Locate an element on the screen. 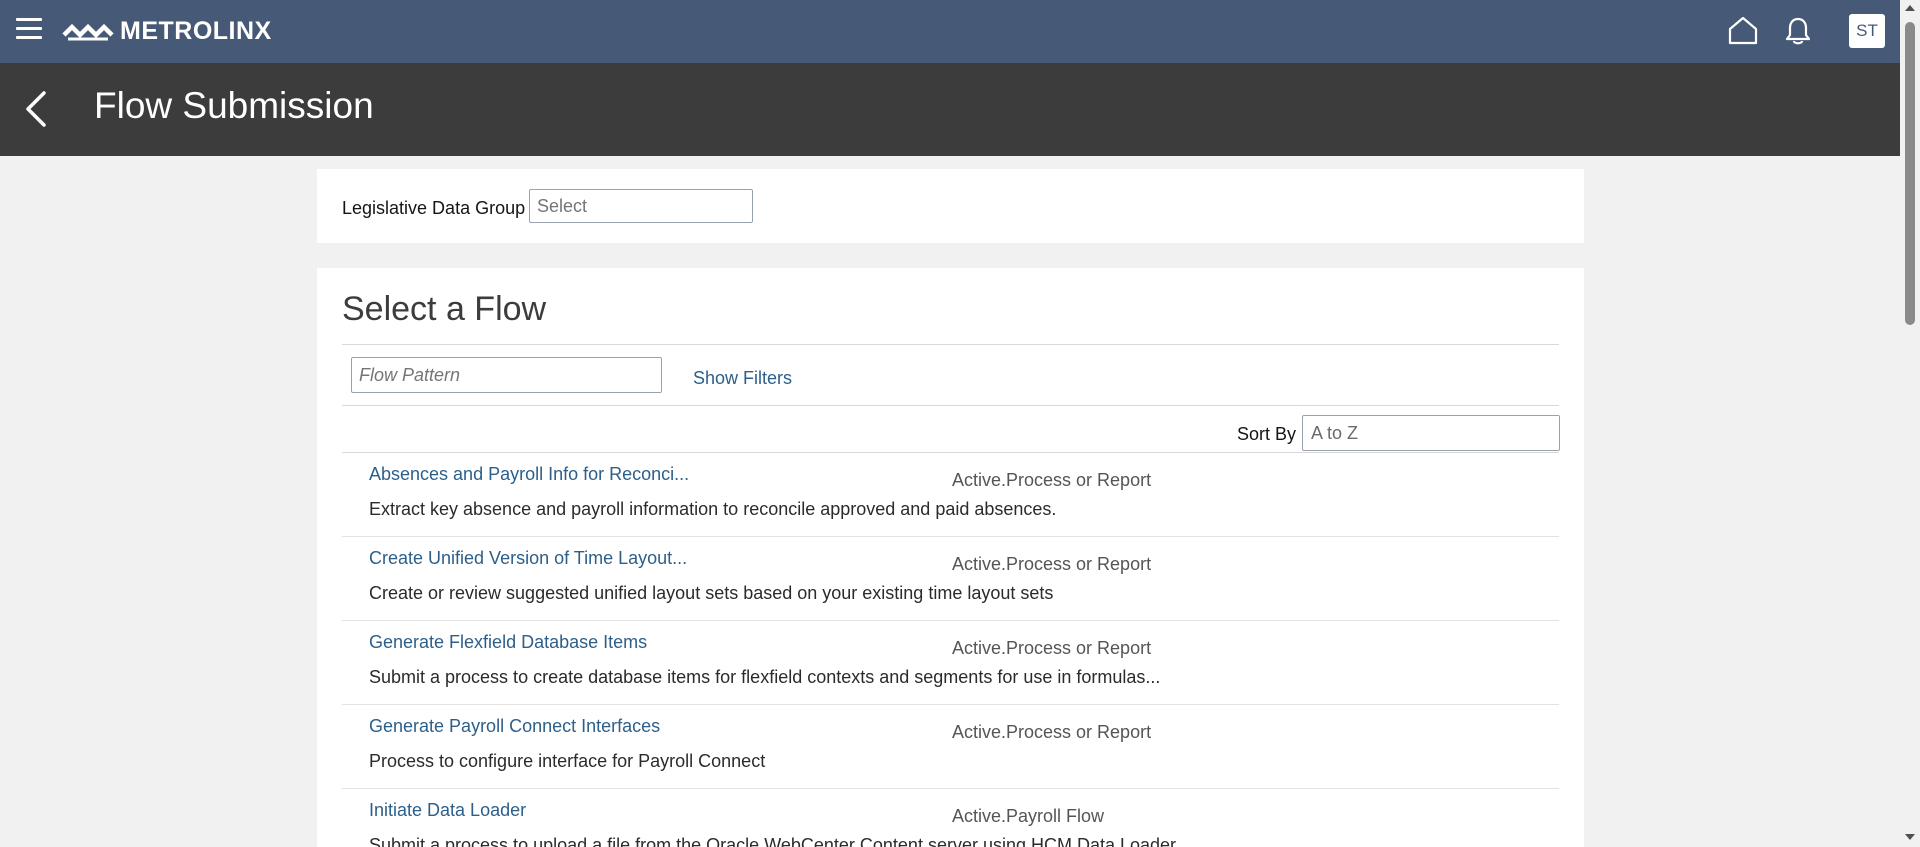  flow-name-link: Generate Flexfield Database Items is located at coordinates (508, 642).